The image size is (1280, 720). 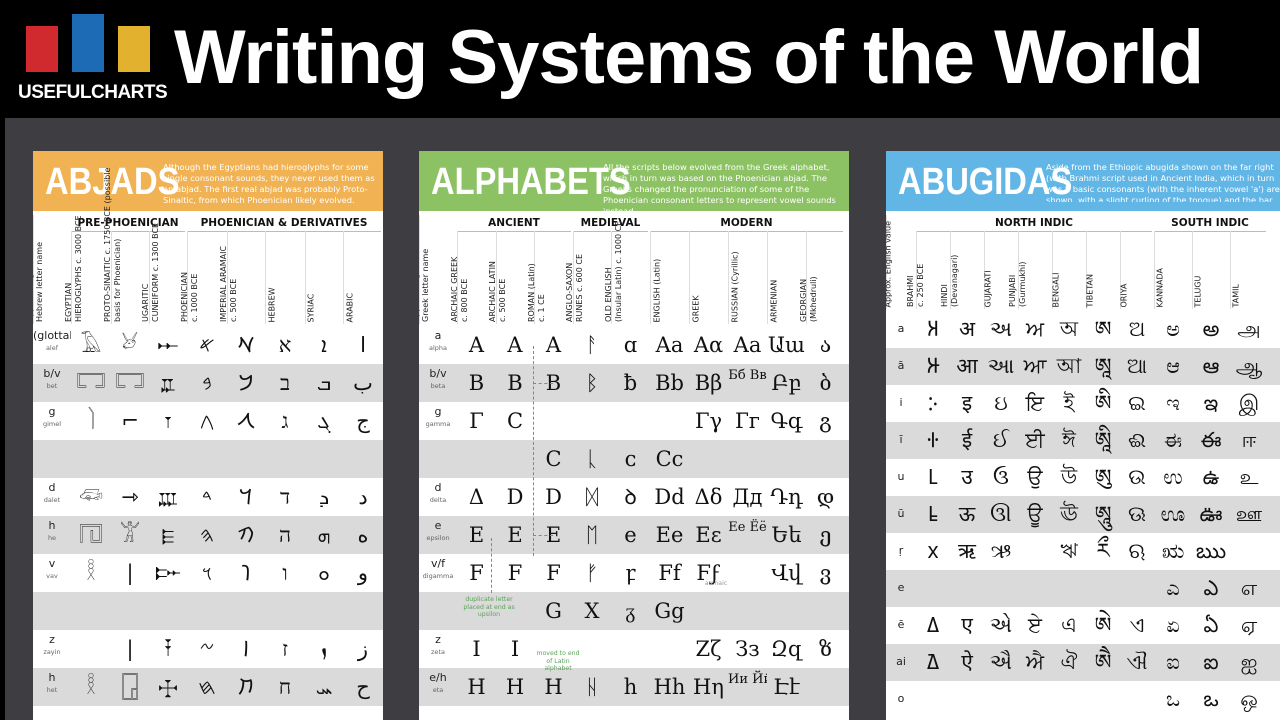 What do you see at coordinates (1035, 477) in the screenshot?
I see `abugidas-glyph-cell: ਉ` at bounding box center [1035, 477].